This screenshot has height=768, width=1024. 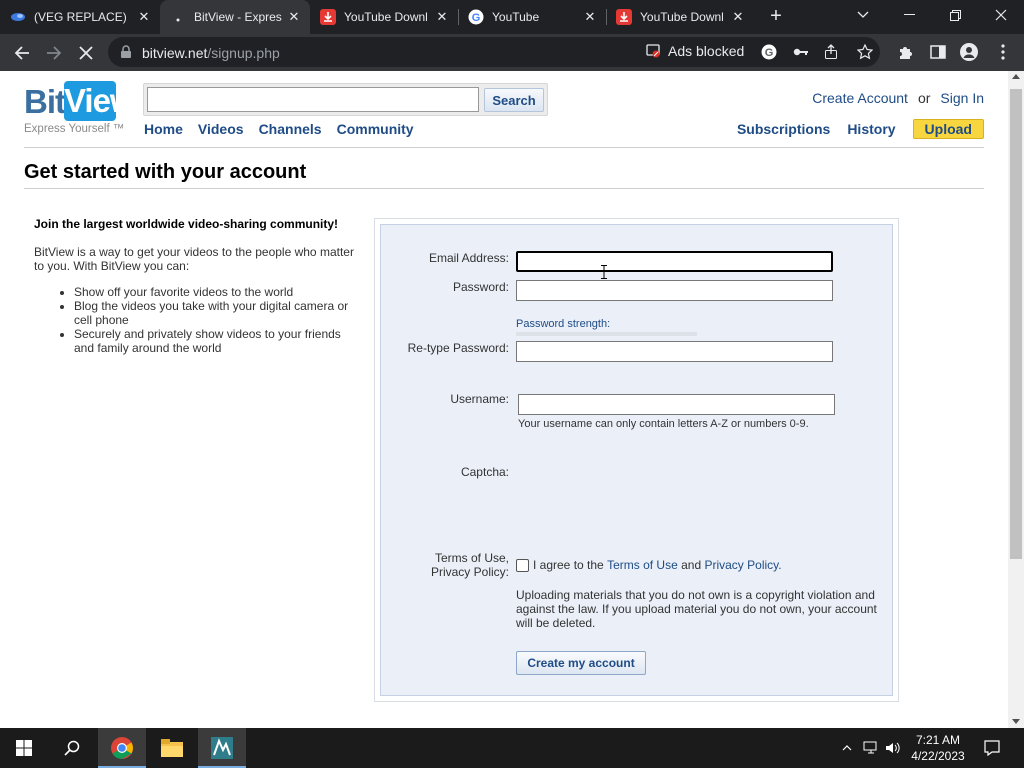 I want to click on privacy-policy-link: Privacy Policy., so click(x=742, y=565).